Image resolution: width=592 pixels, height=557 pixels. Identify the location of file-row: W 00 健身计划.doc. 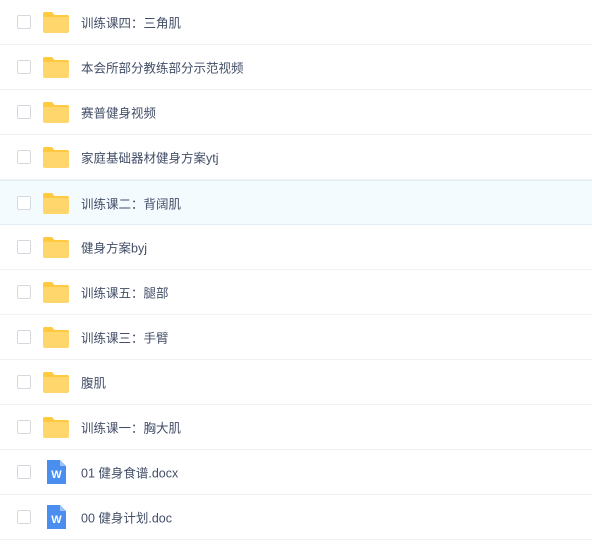
(296, 517).